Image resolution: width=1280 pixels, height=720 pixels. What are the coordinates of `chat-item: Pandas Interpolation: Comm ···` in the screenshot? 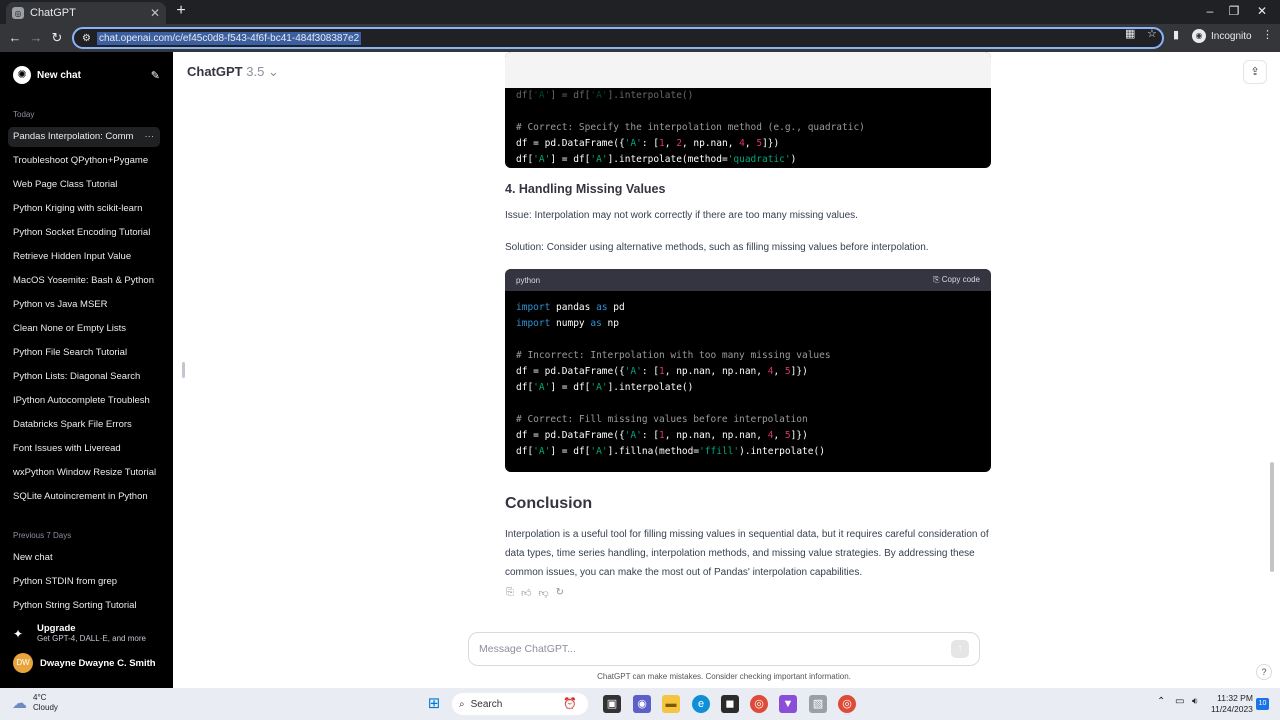 It's located at (84, 137).